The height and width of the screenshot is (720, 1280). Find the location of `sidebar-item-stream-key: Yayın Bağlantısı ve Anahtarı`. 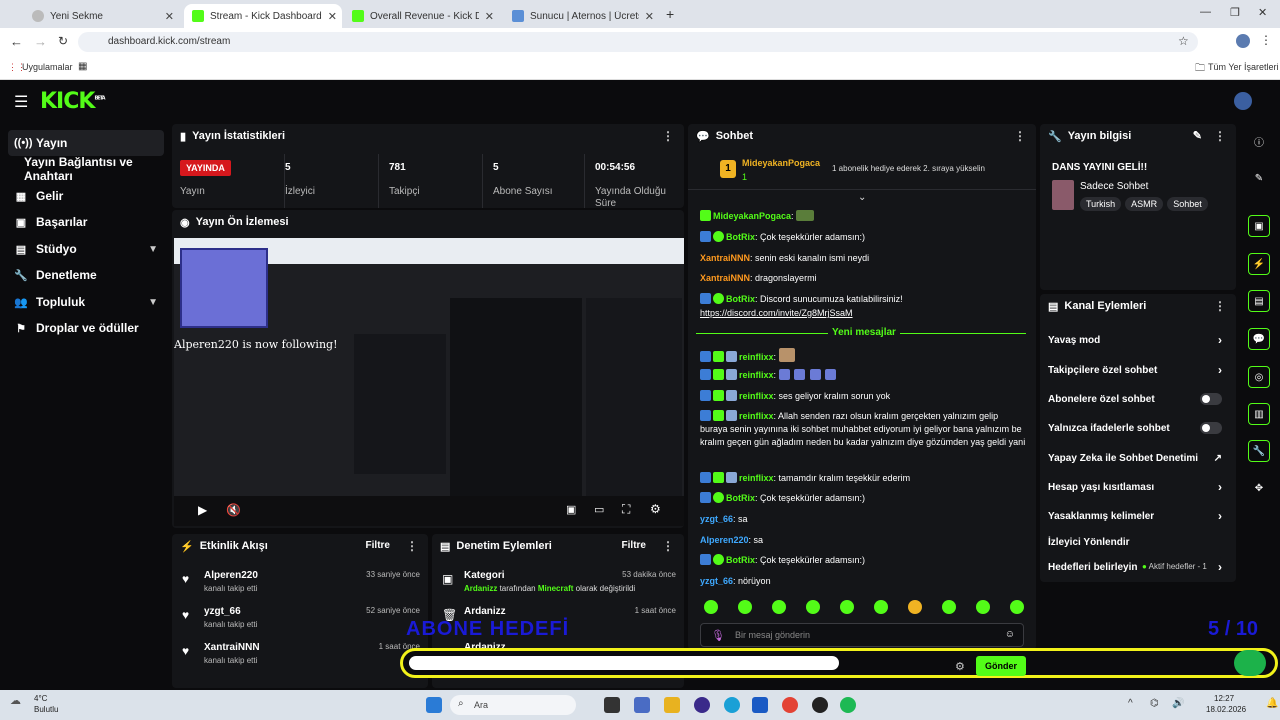

sidebar-item-stream-key: Yayın Bağlantısı ve Anahtarı is located at coordinates (96, 169).